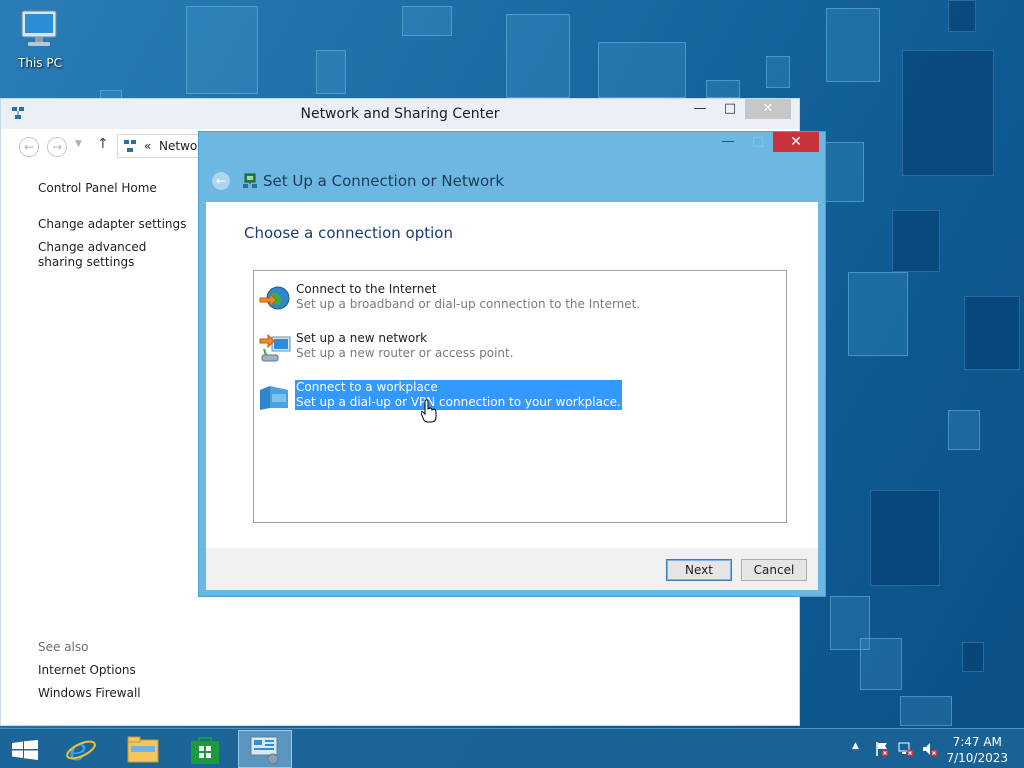 This screenshot has width=1024, height=768. I want to click on action-center-flag-icon, so click(882, 749).